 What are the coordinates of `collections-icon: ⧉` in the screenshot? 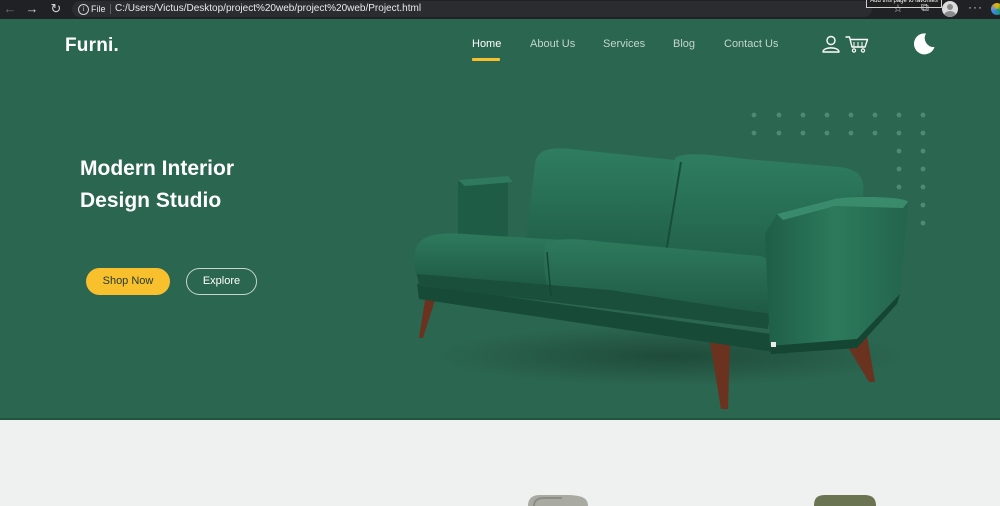 It's located at (925, 8).